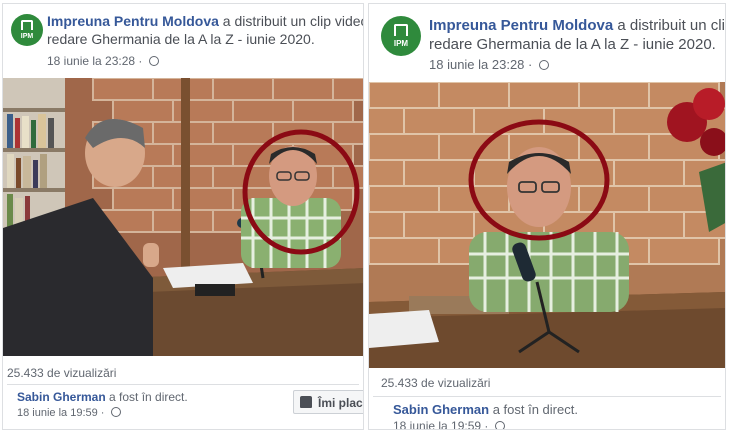 The height and width of the screenshot is (430, 730). I want to click on action-text: a distribuit un clip video din lista d, so click(292, 21).